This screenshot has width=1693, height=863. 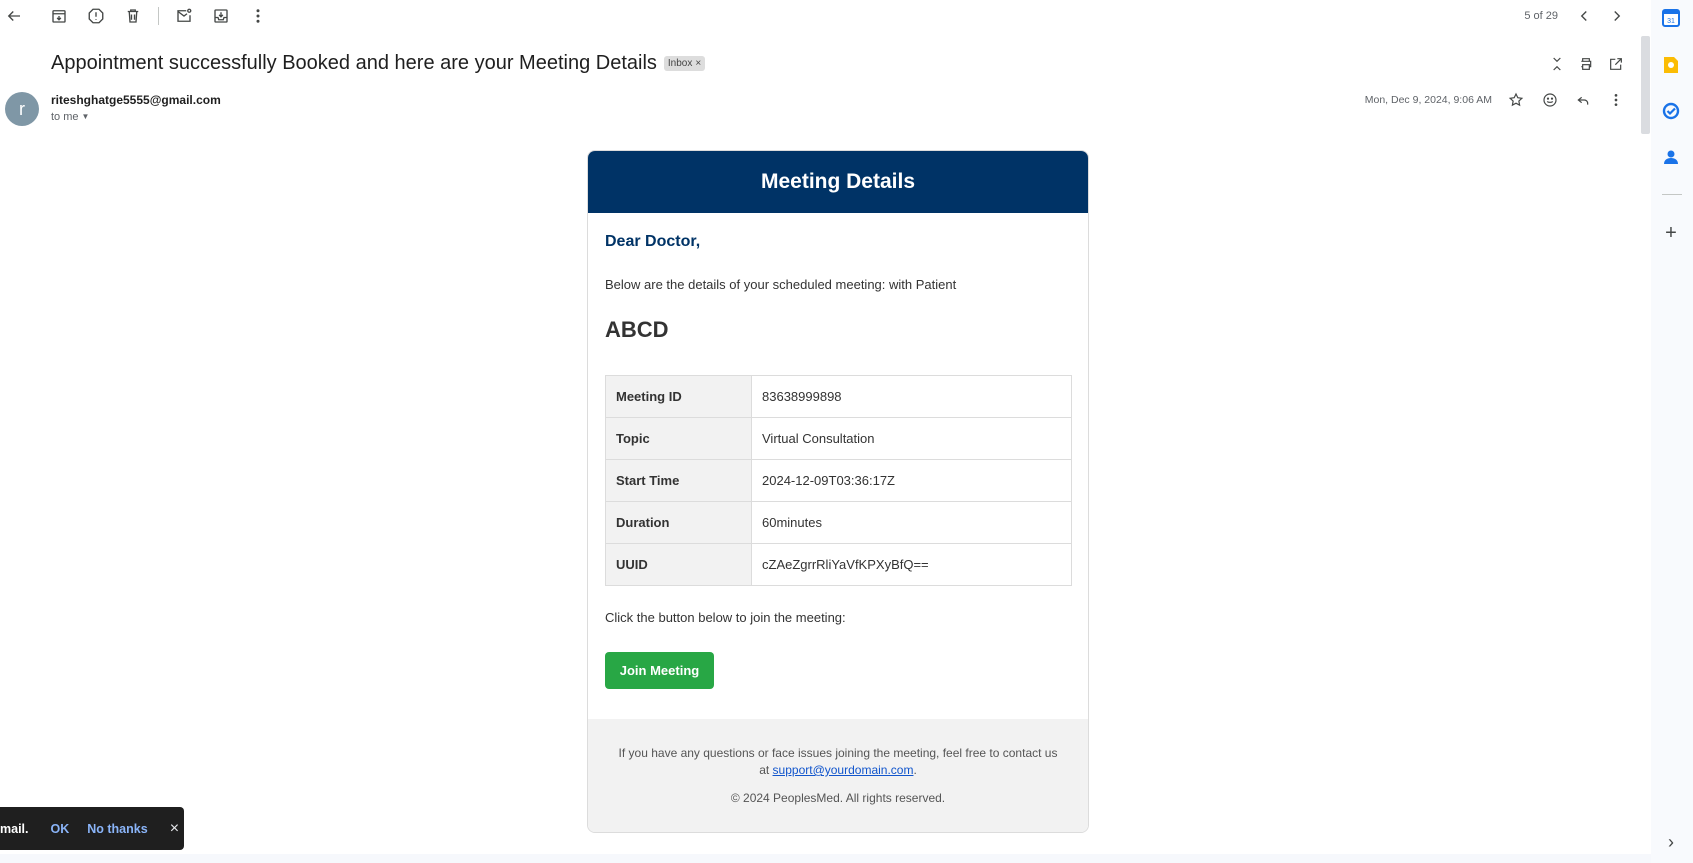 What do you see at coordinates (653, 241) in the screenshot?
I see `greeting: Dear Doctor,` at bounding box center [653, 241].